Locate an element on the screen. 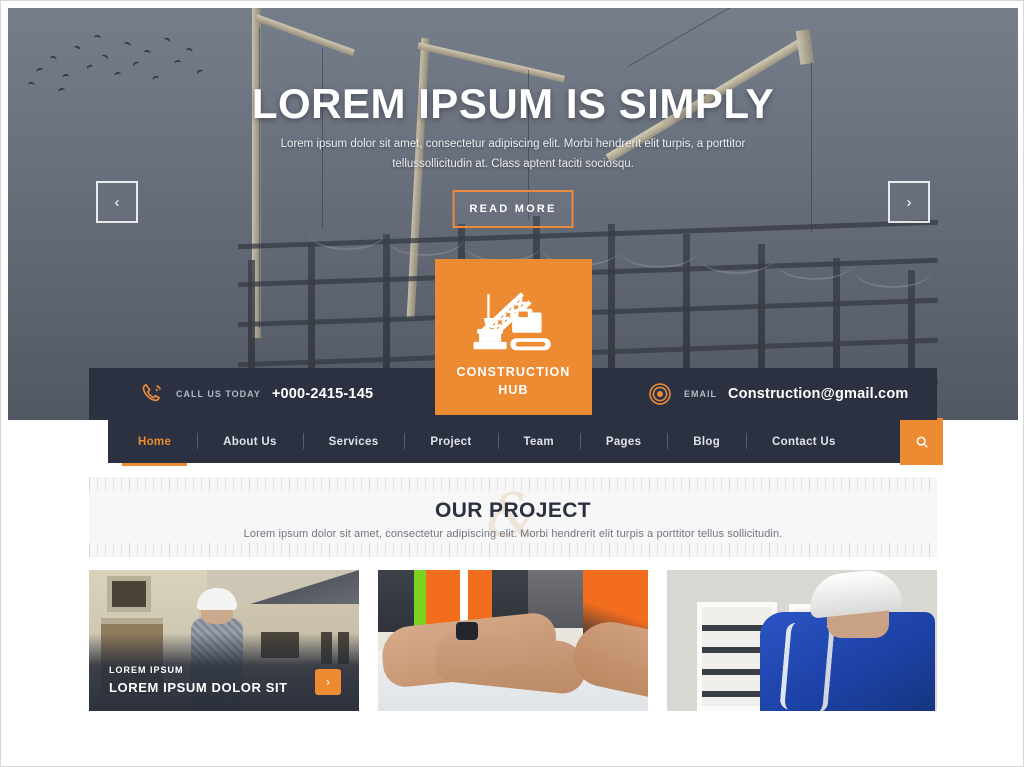 The height and width of the screenshot is (767, 1024). search-button is located at coordinates (921, 441).